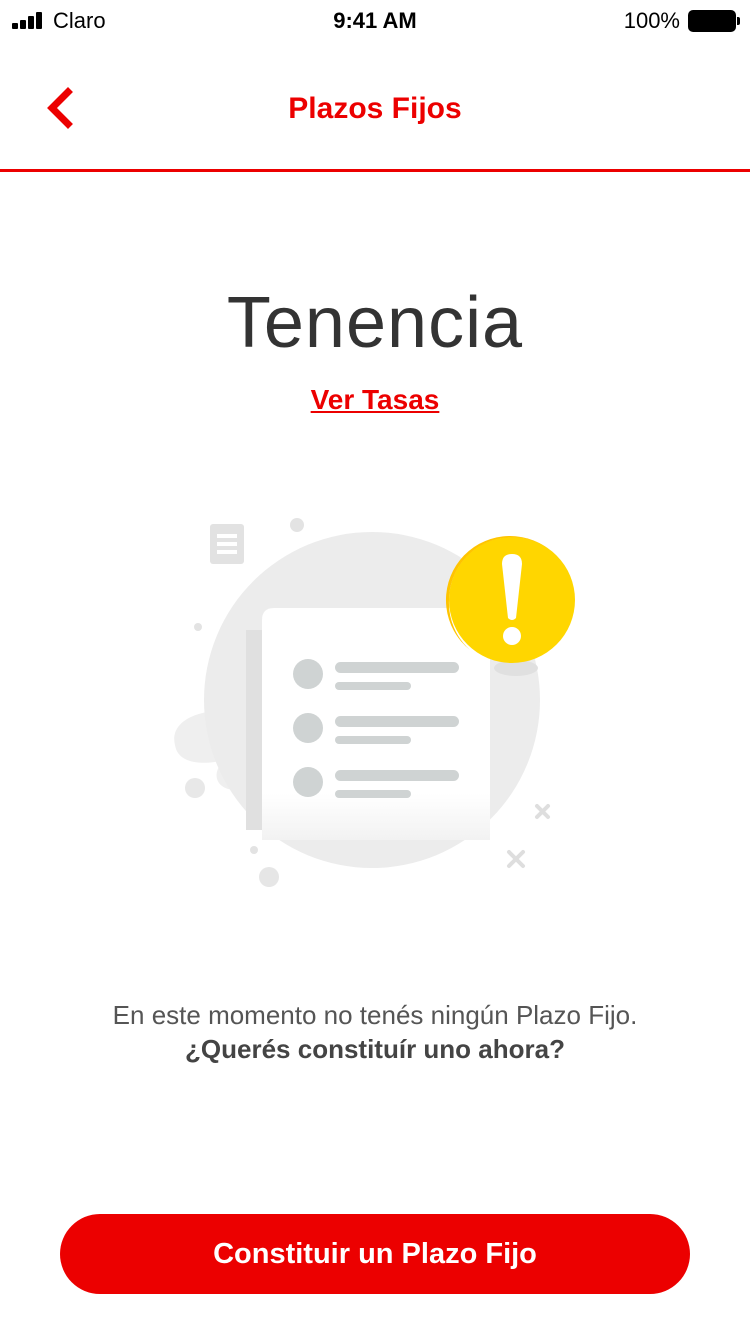 This screenshot has height=1334, width=750. Describe the element at coordinates (375, 1049) in the screenshot. I see `cta-question: ¿Querés constituír uno ahora?` at that location.